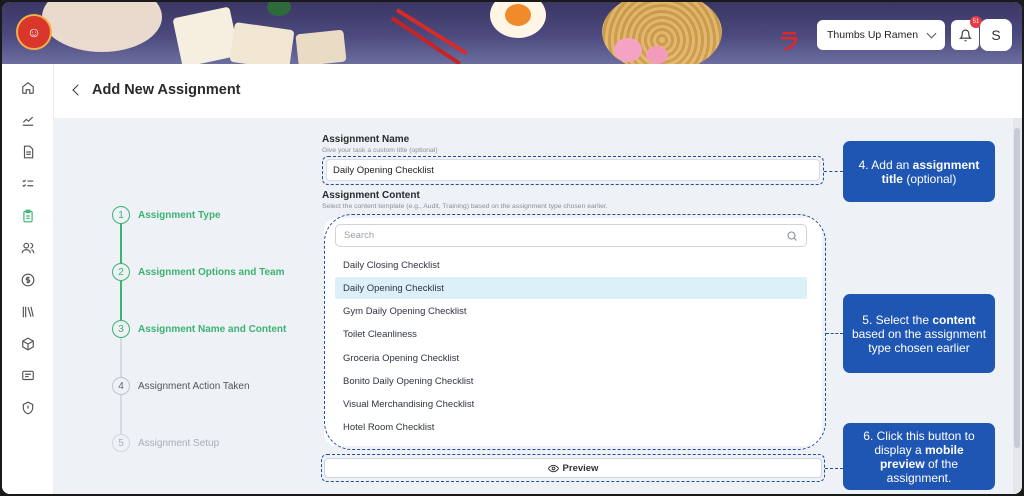 The height and width of the screenshot is (496, 1024). I want to click on sidebar-item-inventory, so click(28, 344).